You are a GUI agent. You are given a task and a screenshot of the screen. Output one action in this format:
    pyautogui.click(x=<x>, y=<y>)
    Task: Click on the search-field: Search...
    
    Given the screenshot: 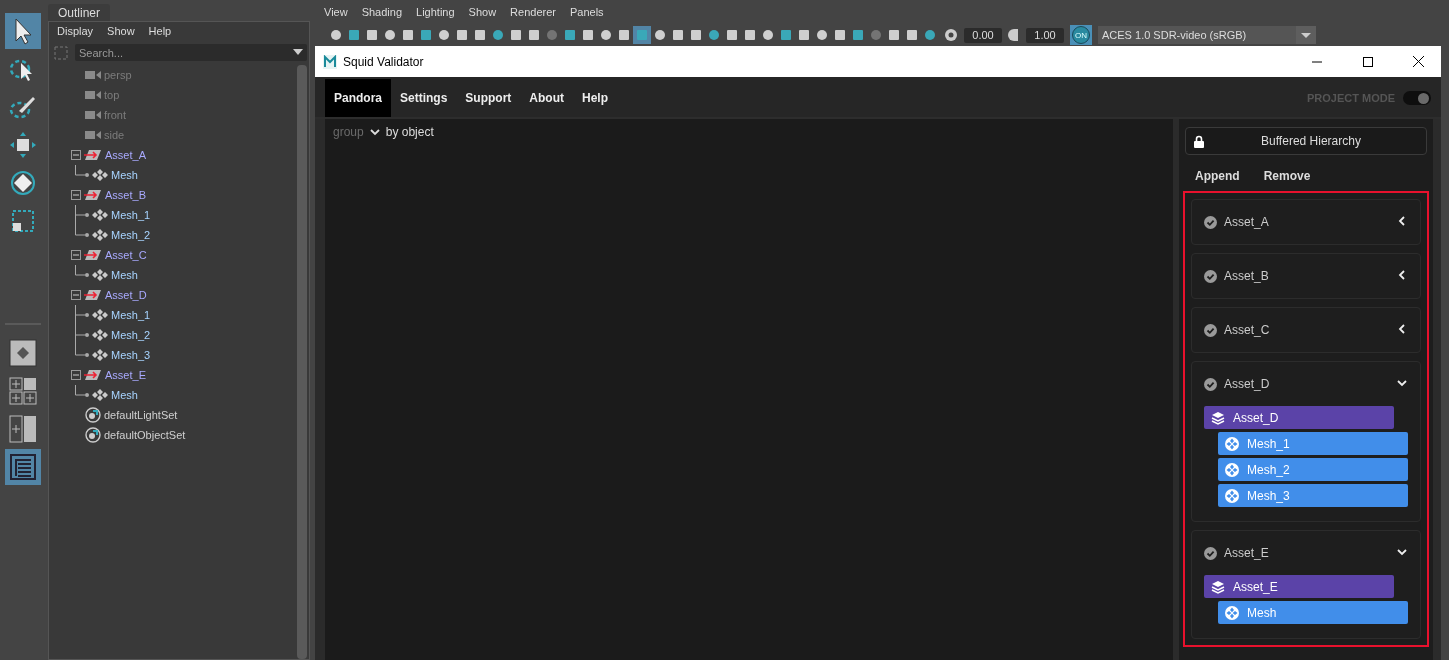 What is the action you would take?
    pyautogui.click(x=191, y=52)
    